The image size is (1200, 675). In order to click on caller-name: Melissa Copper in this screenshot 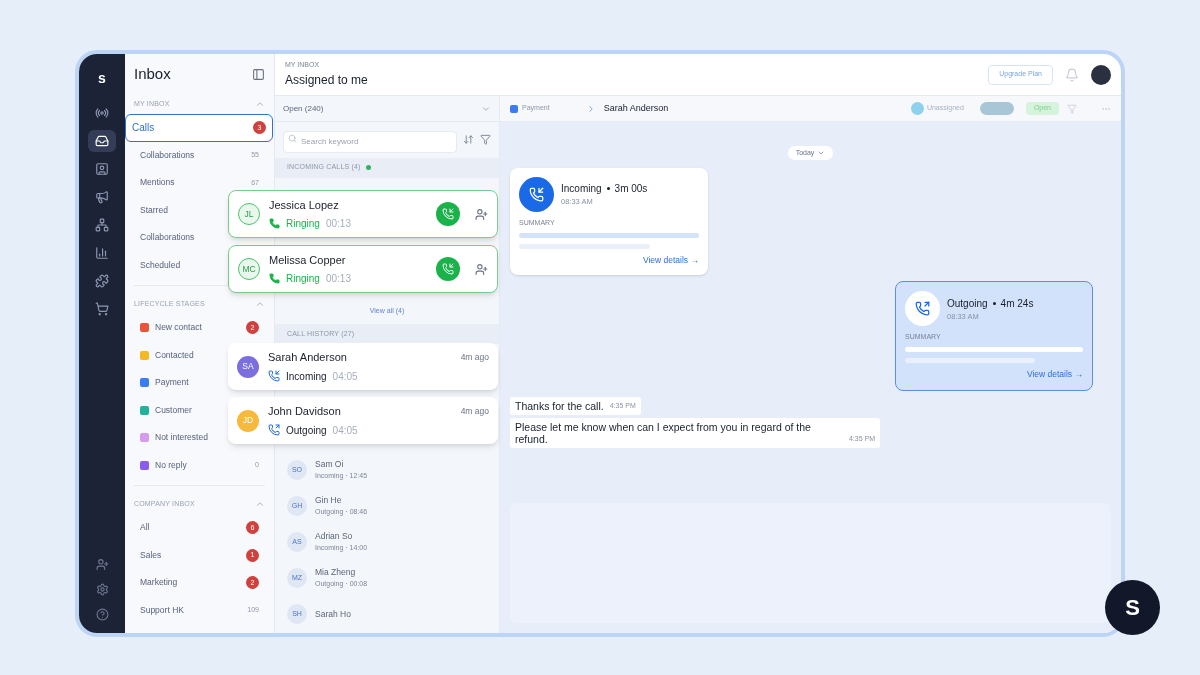, I will do `click(308, 260)`.